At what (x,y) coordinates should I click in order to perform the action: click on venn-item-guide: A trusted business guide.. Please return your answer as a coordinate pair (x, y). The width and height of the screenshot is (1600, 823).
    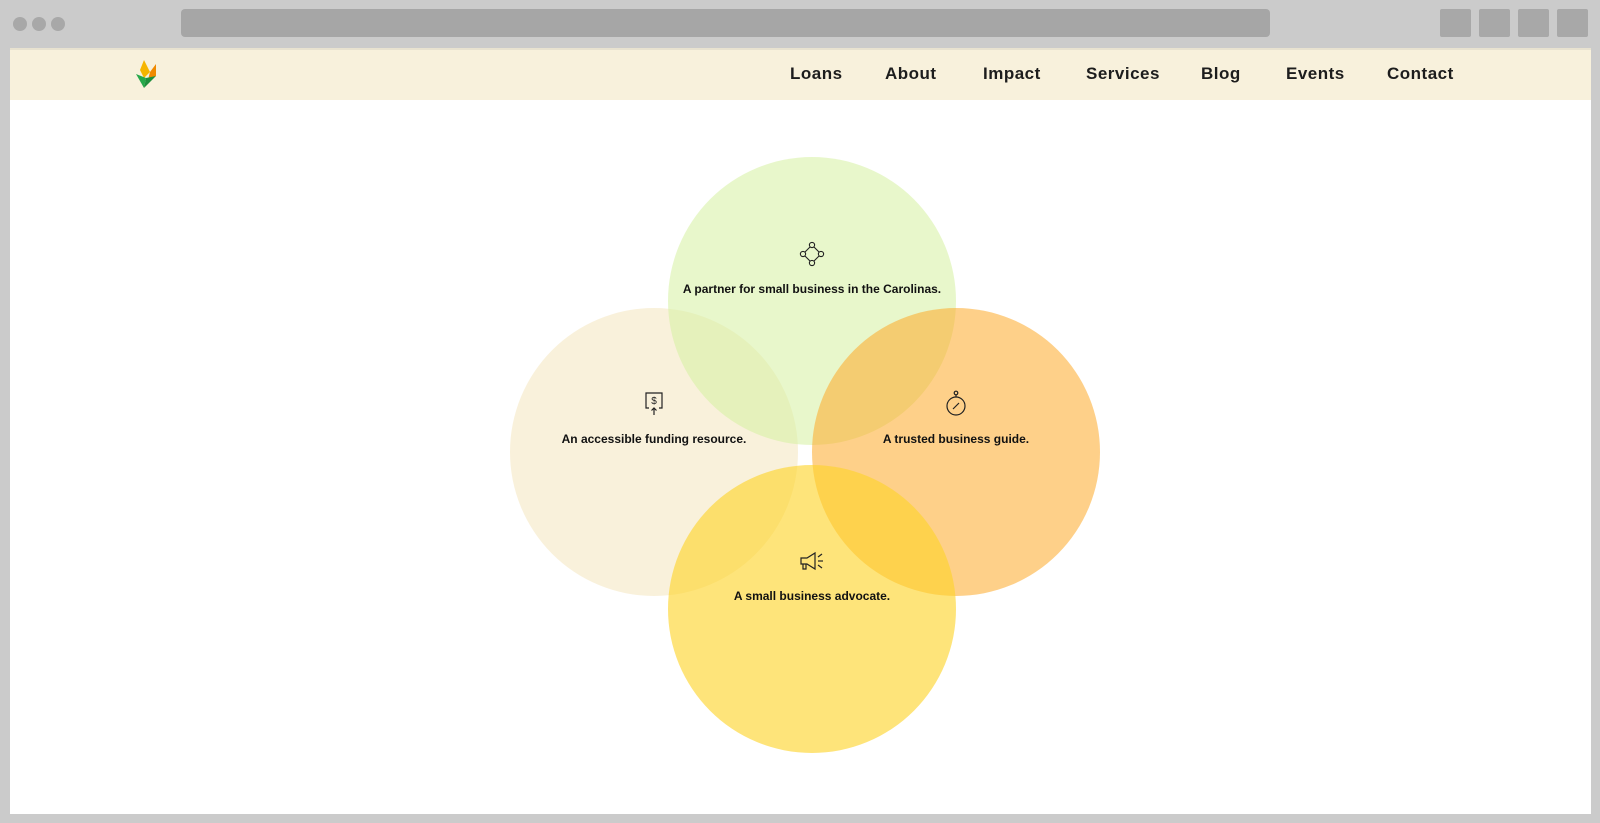
    Looking at the image, I should click on (956, 418).